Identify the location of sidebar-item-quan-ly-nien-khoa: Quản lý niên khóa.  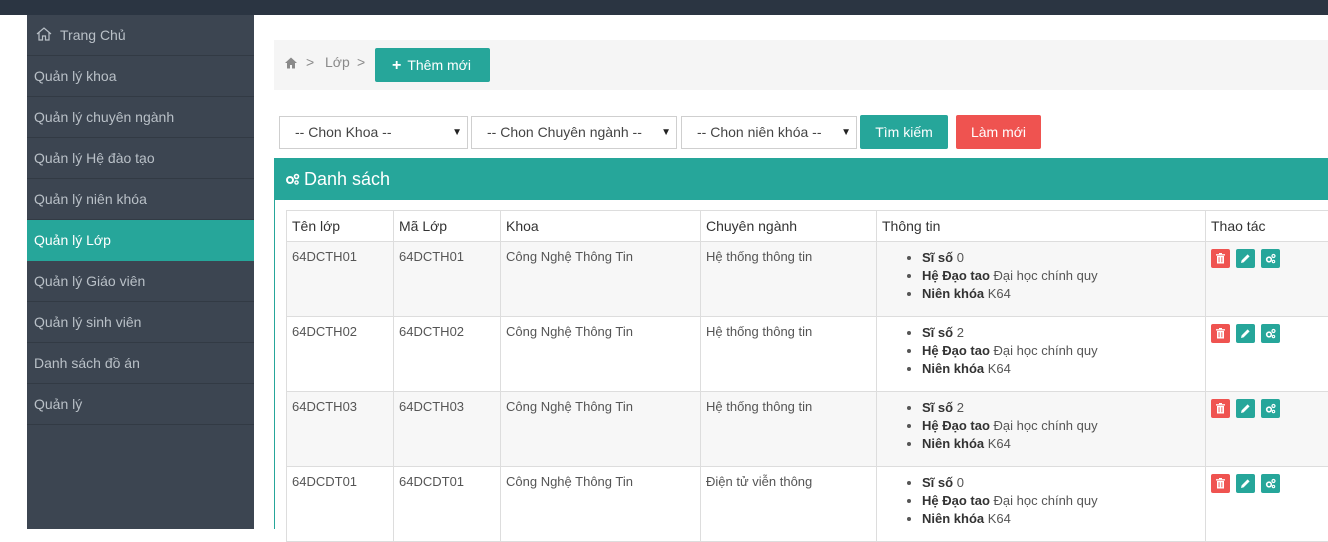
(140, 199).